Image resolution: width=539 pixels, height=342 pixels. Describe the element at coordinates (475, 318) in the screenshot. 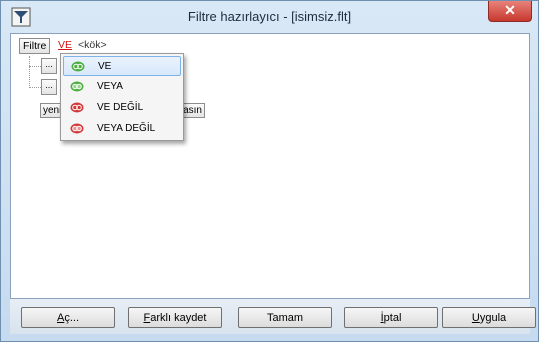

I see `apply-accel: U` at that location.